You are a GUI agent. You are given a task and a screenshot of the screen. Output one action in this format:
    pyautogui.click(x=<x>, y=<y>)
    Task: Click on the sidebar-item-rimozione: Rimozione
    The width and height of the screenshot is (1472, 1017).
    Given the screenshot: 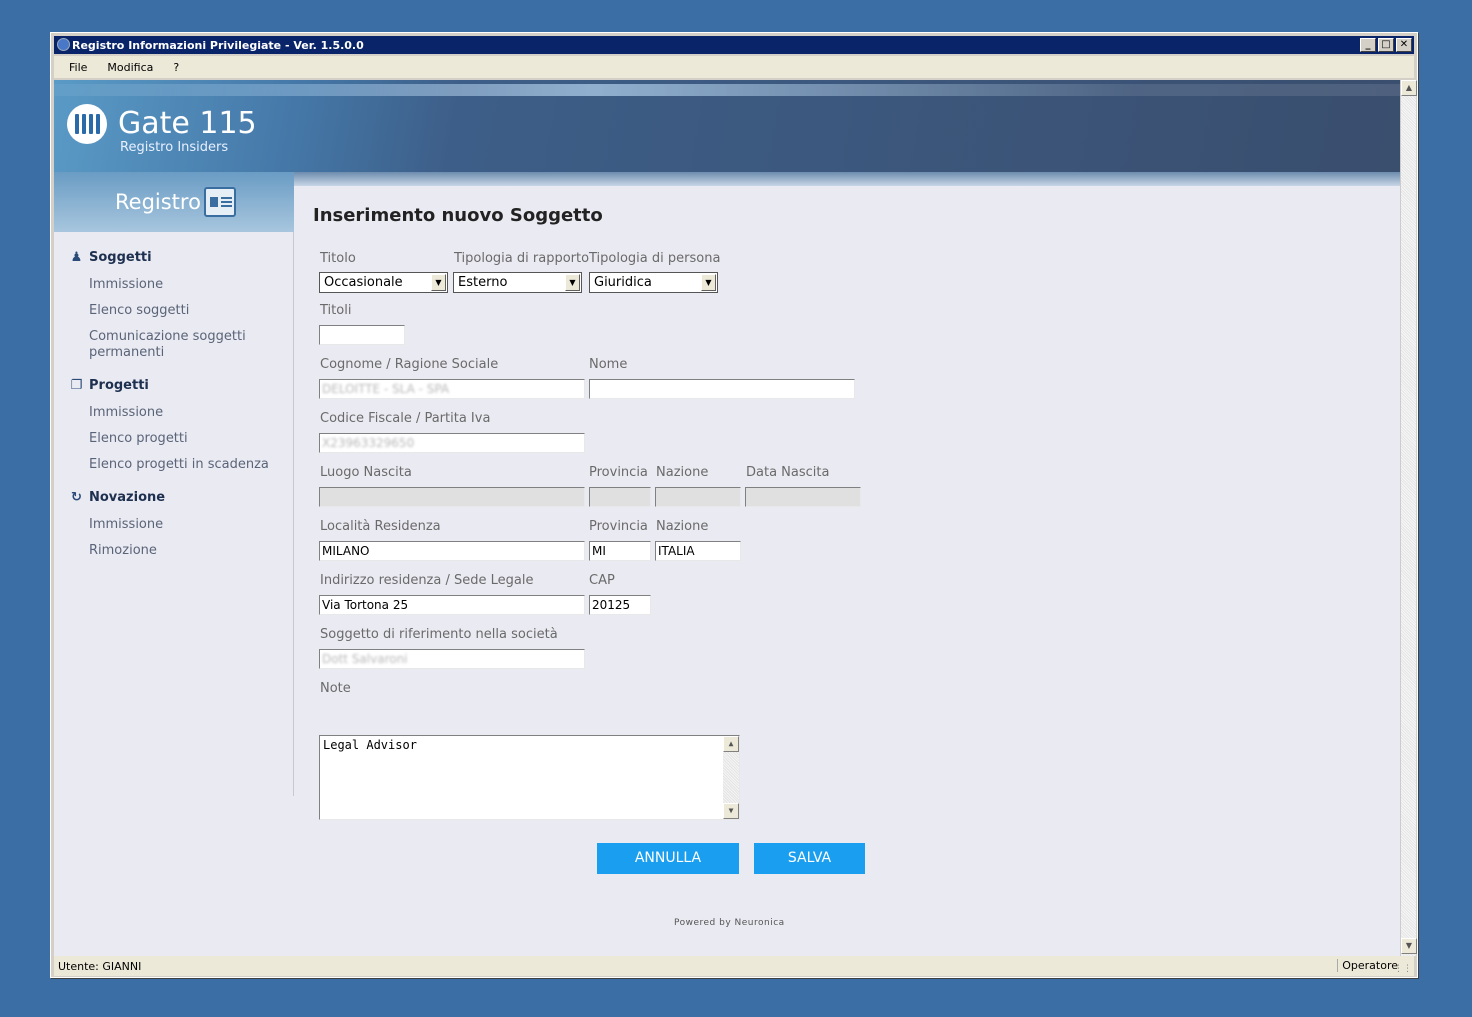 What is the action you would take?
    pyautogui.click(x=123, y=550)
    